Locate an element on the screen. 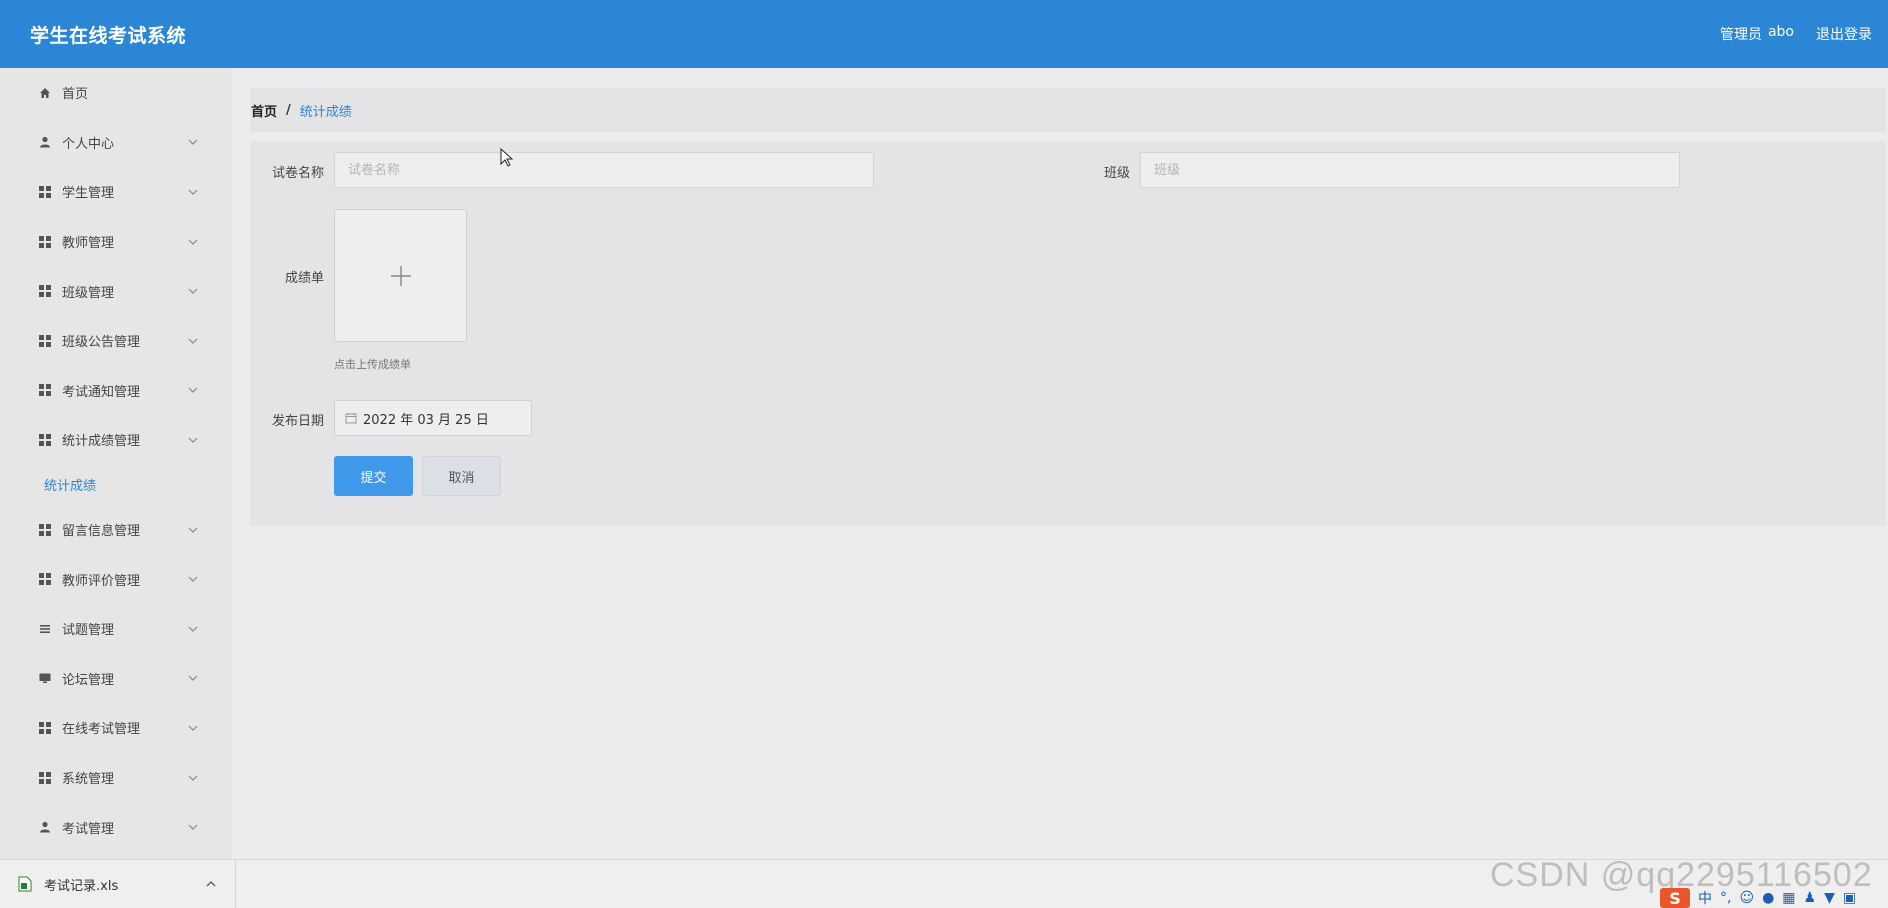  sidebar-item-label: 首页 is located at coordinates (75, 95).